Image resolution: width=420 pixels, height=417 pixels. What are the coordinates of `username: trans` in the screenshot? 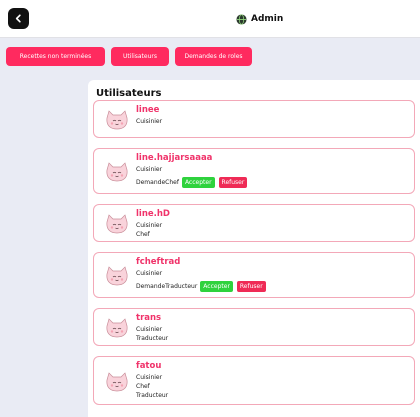 It's located at (149, 318).